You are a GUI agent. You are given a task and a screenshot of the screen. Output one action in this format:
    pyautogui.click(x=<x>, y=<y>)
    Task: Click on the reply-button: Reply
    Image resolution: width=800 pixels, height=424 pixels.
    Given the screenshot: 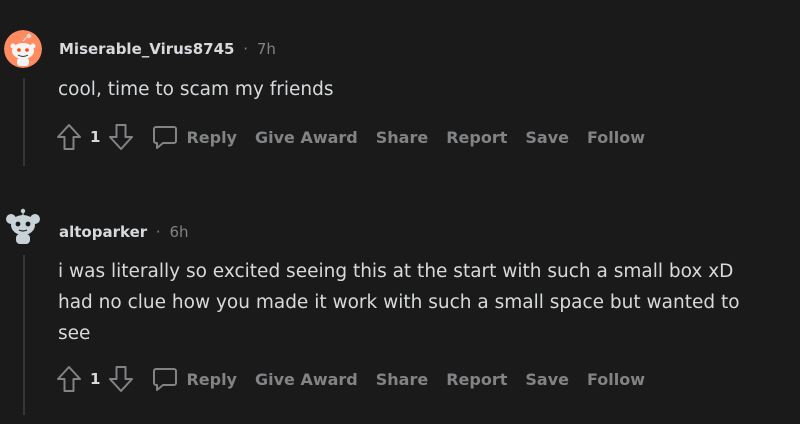 What is the action you would take?
    pyautogui.click(x=194, y=379)
    